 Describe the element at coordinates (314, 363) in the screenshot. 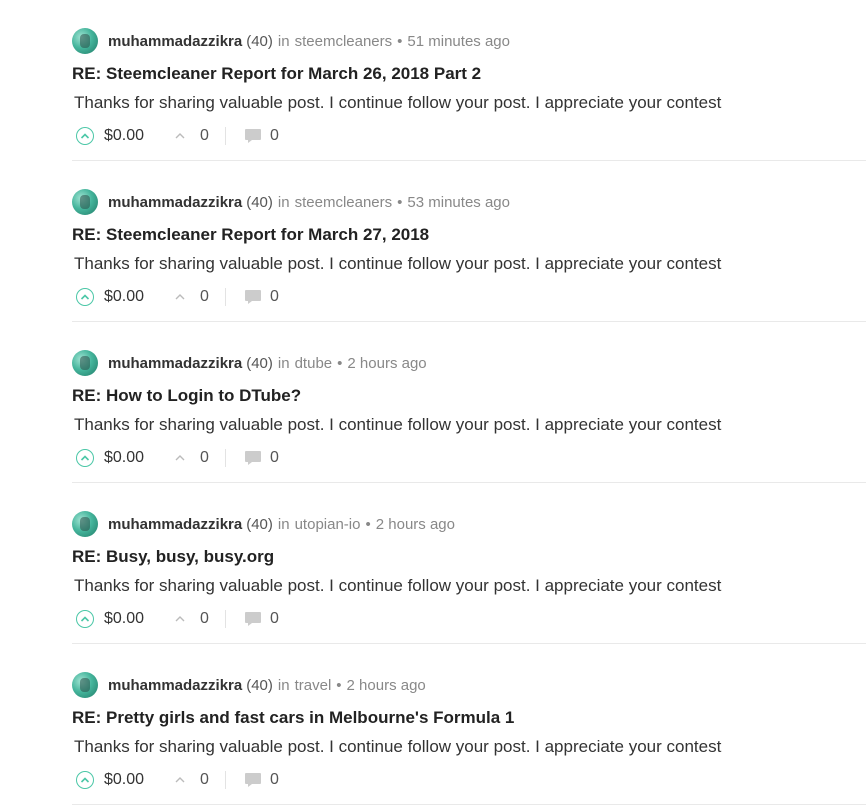

I see `community-link: dtube` at that location.